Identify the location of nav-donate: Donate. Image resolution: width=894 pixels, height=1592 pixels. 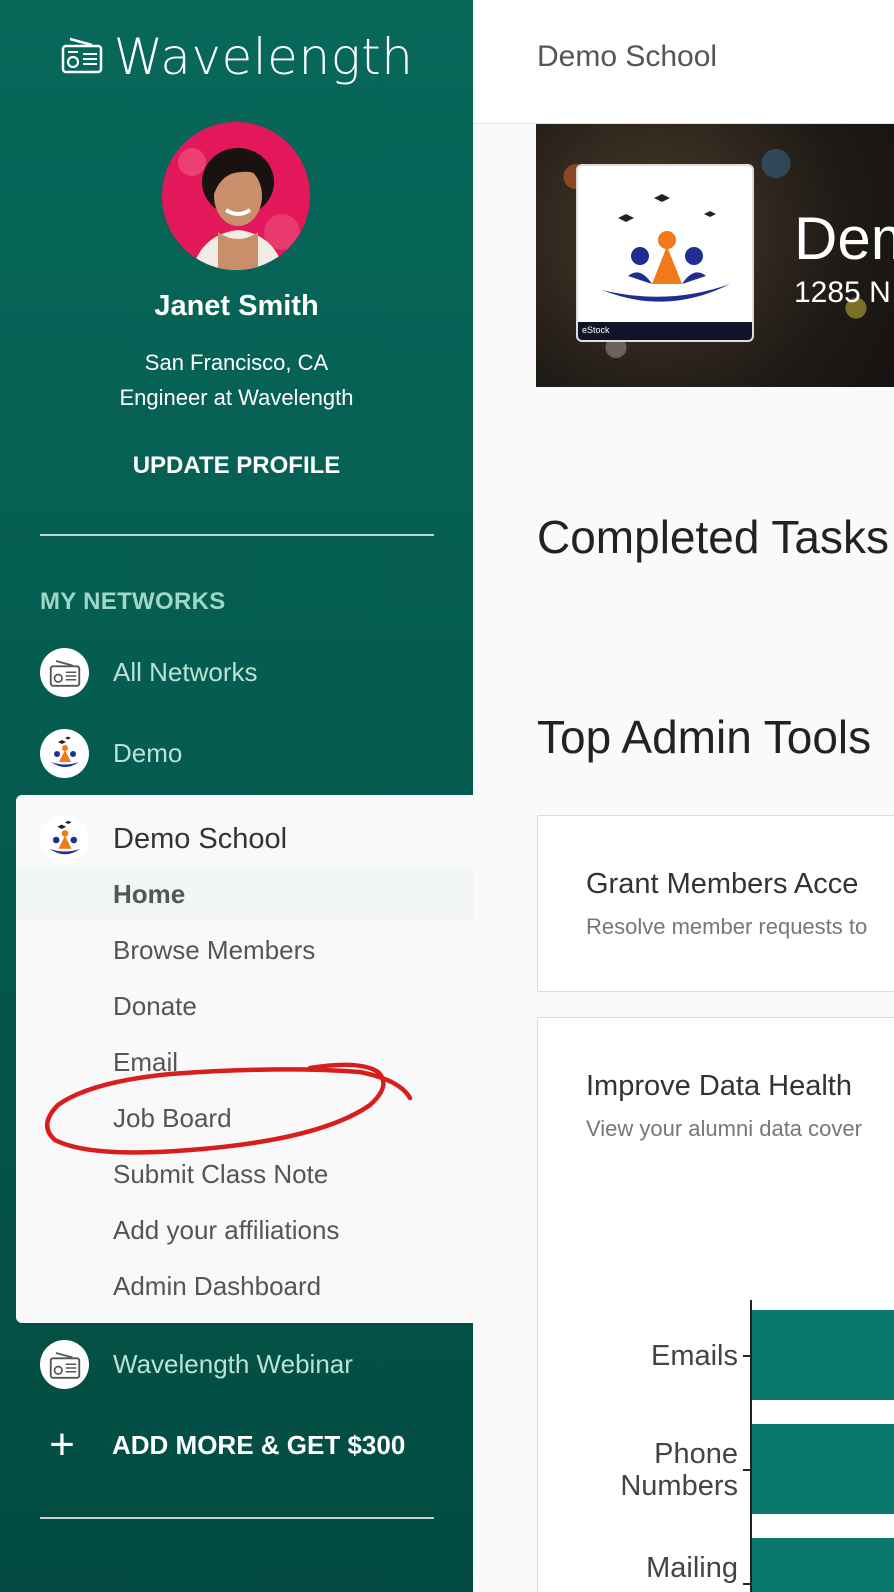
(155, 1006).